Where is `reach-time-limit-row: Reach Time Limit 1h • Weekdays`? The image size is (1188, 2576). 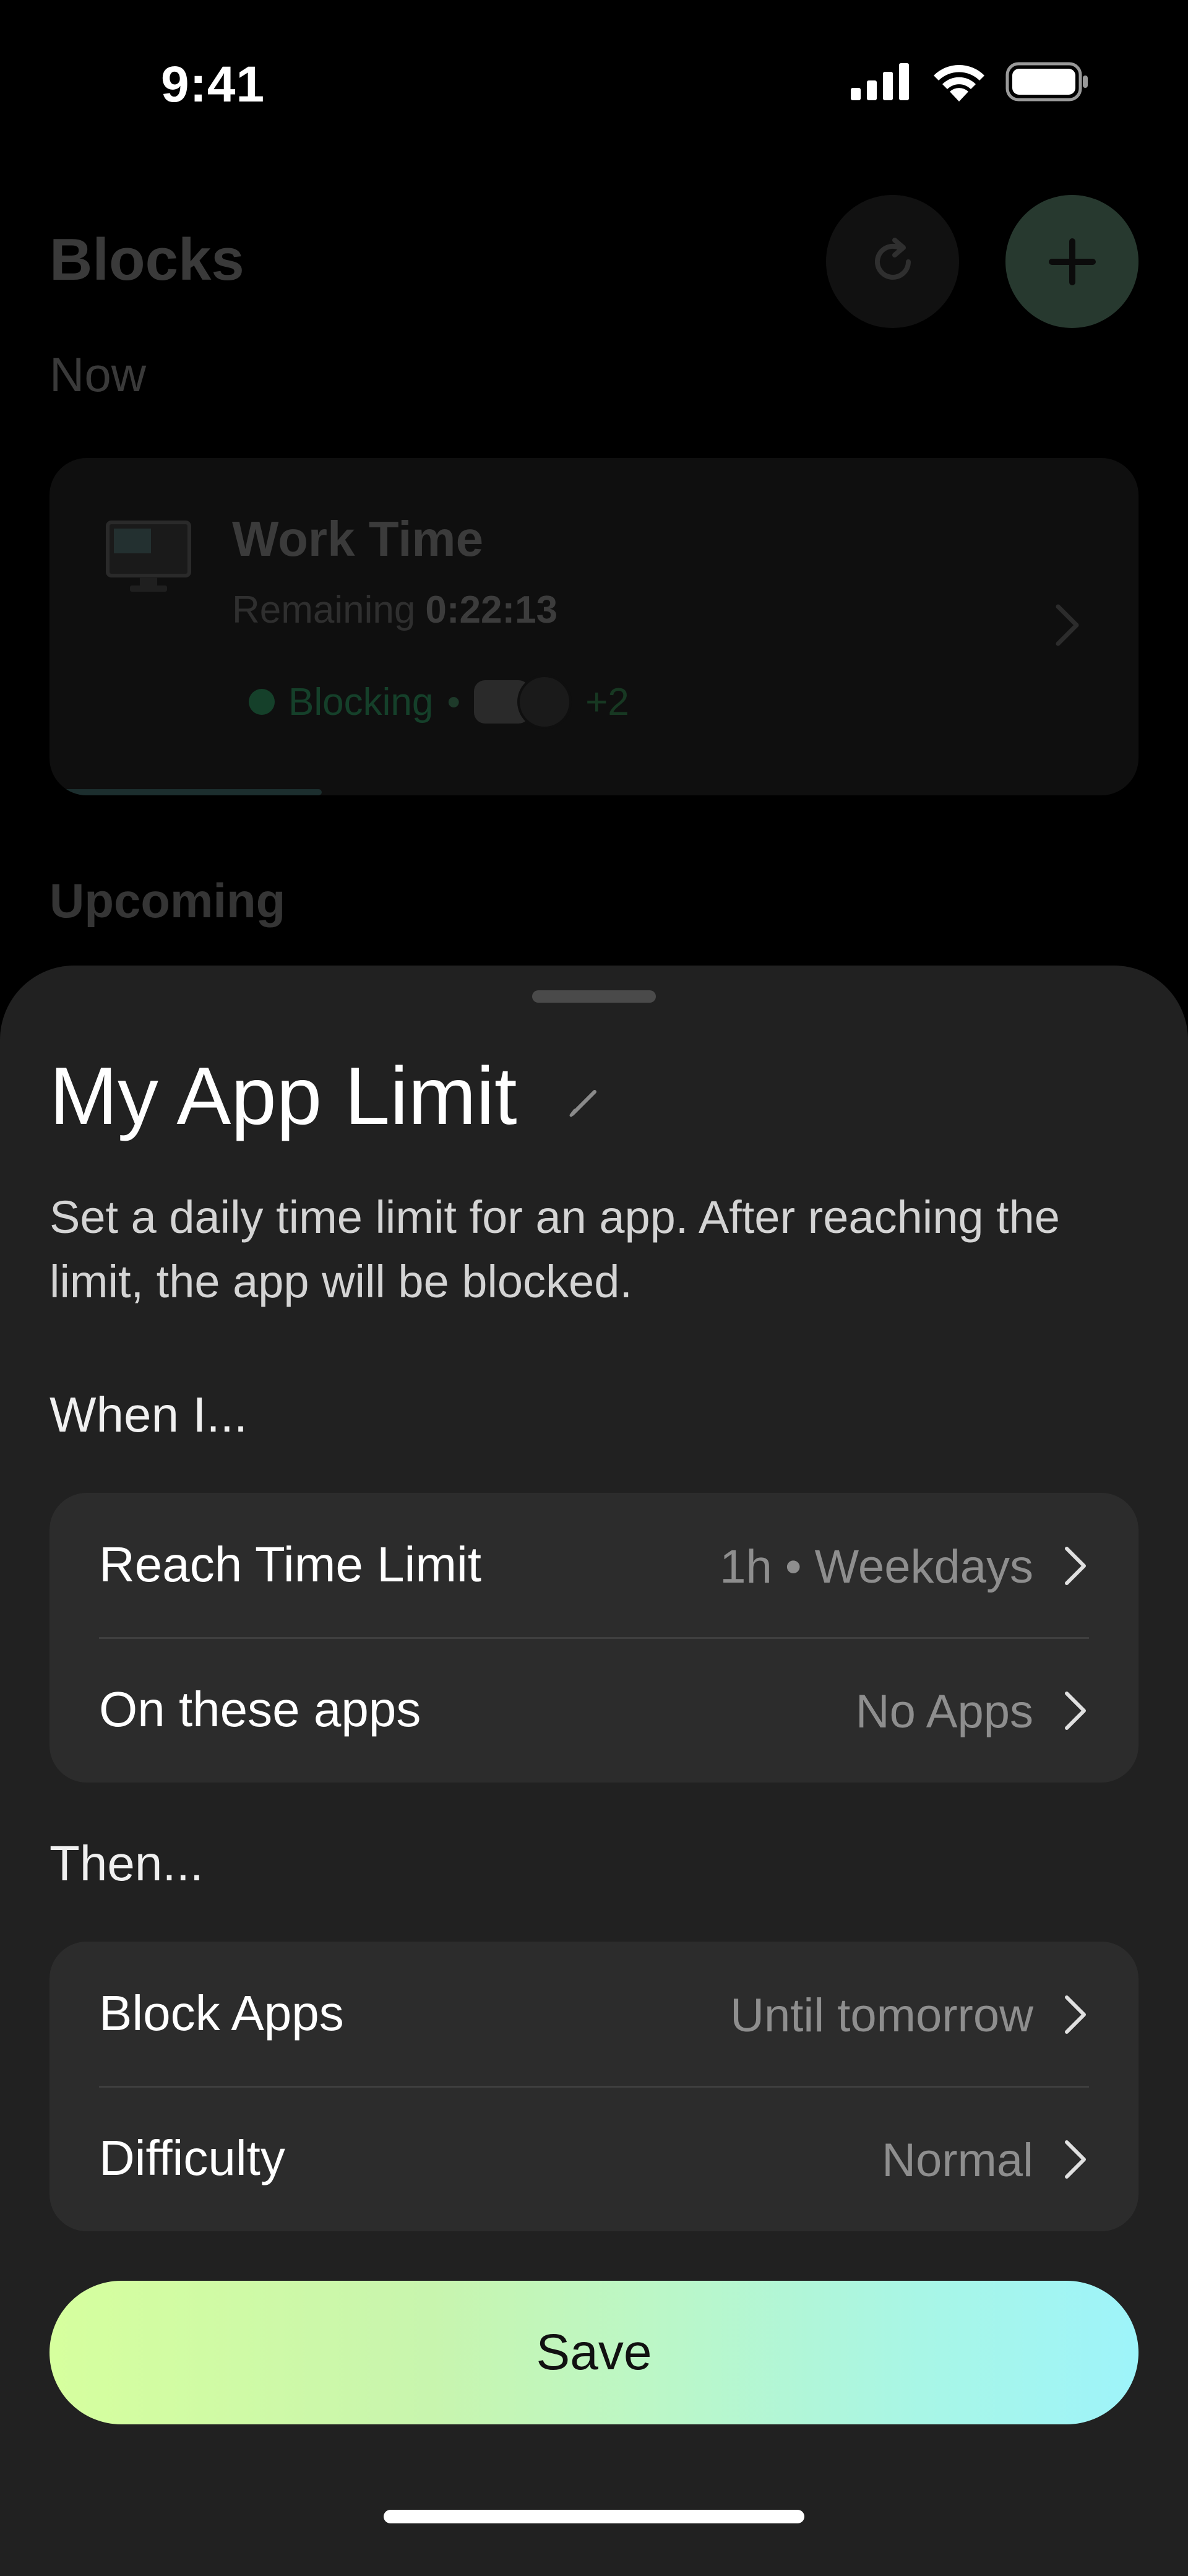 reach-time-limit-row: Reach Time Limit 1h • Weekdays is located at coordinates (594, 1566).